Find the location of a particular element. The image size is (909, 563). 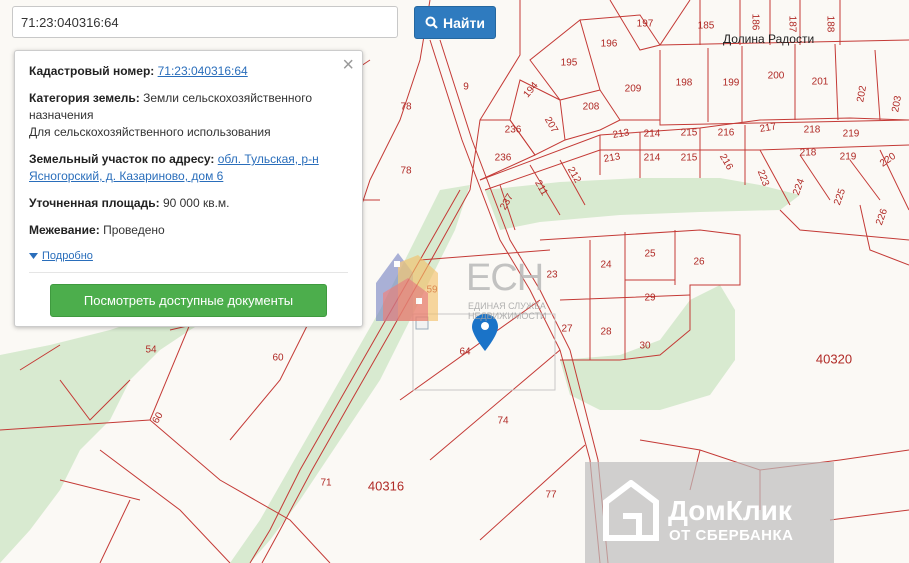

plot-label: 9 is located at coordinates (466, 87).